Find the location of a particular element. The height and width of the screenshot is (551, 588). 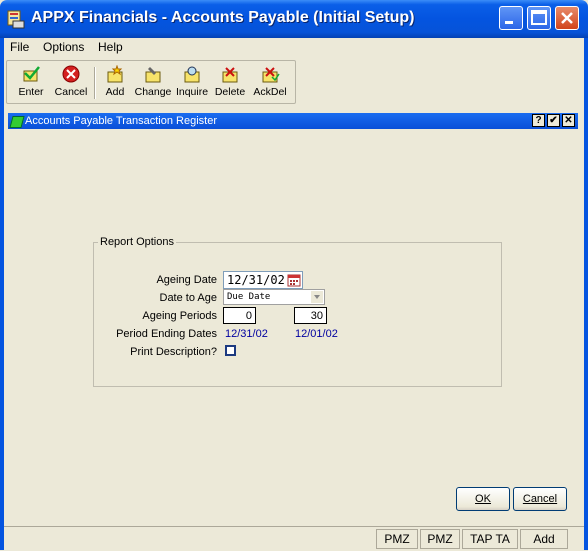

minimize-button is located at coordinates (511, 18).